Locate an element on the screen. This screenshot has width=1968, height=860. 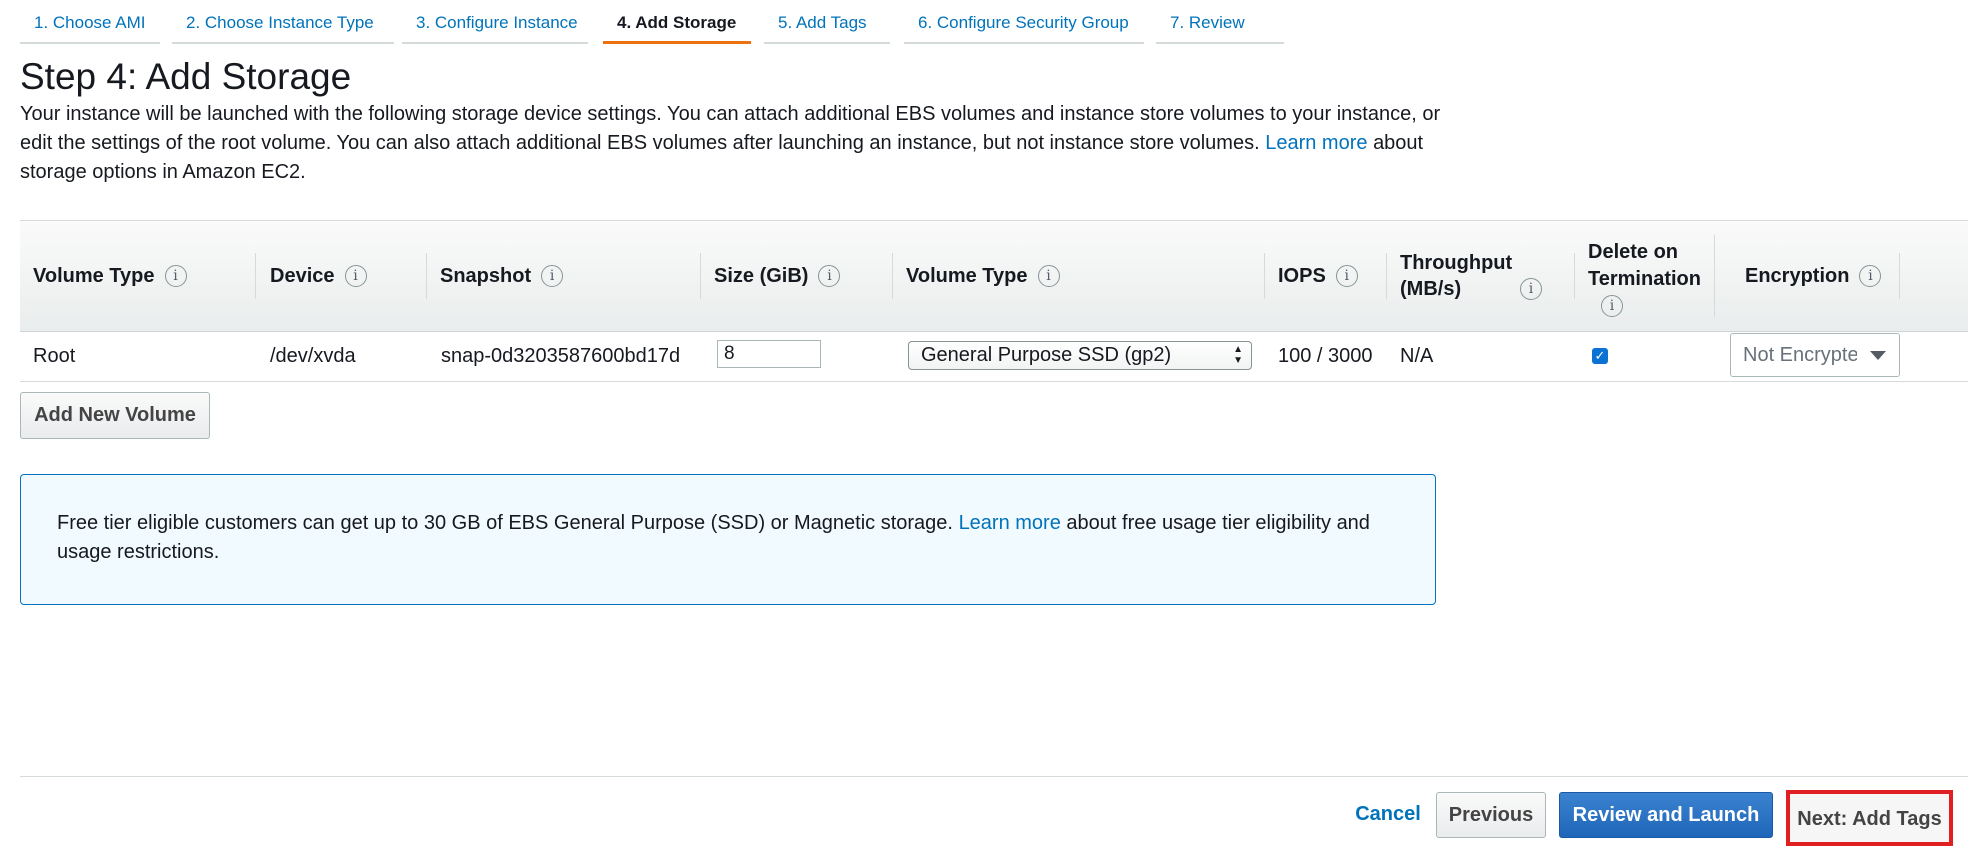
up-down-arrows-icon: ▲ ▼ is located at coordinates (1238, 355).